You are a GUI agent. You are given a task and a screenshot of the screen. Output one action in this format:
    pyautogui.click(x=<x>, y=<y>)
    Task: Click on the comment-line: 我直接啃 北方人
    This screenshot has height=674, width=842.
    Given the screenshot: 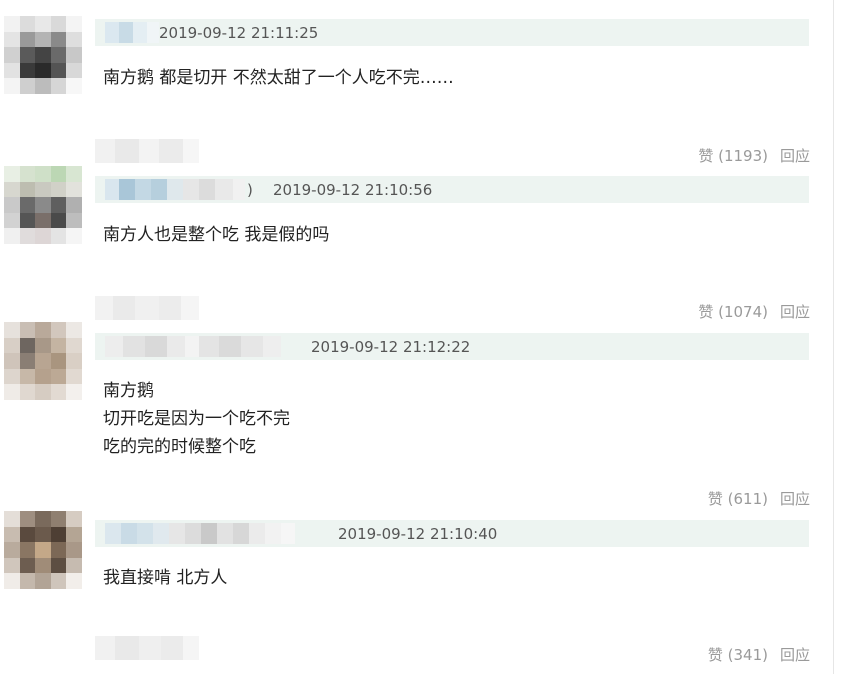 What is the action you would take?
    pyautogui.click(x=165, y=578)
    